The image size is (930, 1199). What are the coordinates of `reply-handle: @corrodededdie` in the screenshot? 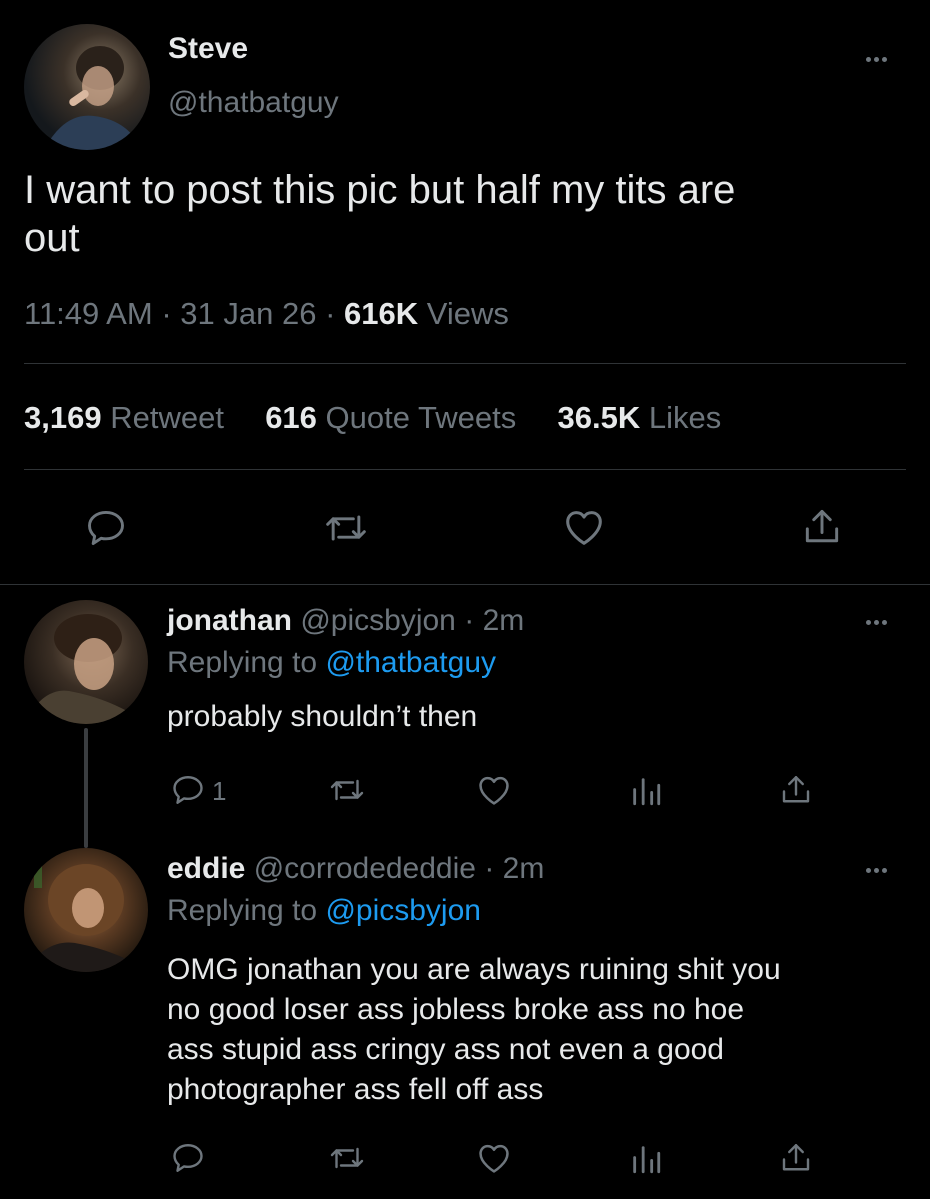 It's located at (365, 868).